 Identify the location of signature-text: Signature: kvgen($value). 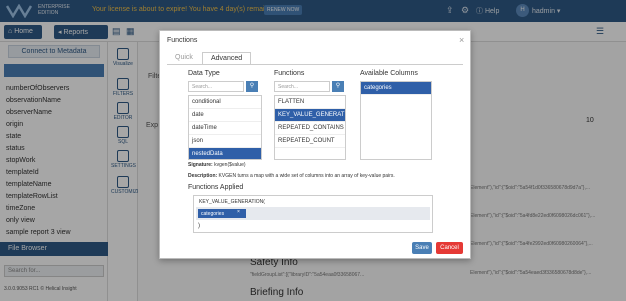
(217, 165).